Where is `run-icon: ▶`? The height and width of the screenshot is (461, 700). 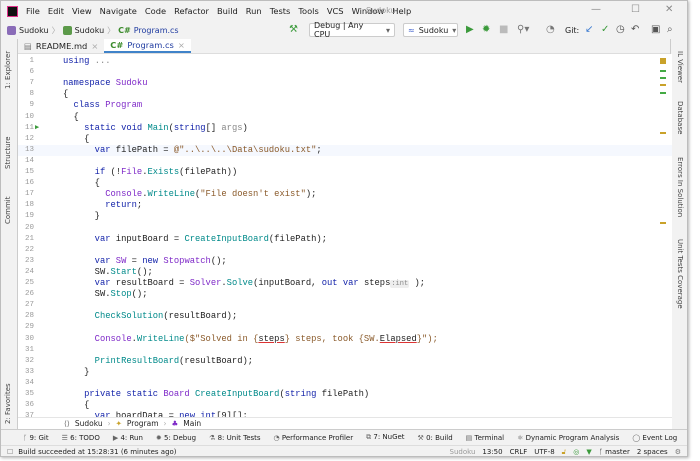
run-icon: ▶ is located at coordinates (470, 29).